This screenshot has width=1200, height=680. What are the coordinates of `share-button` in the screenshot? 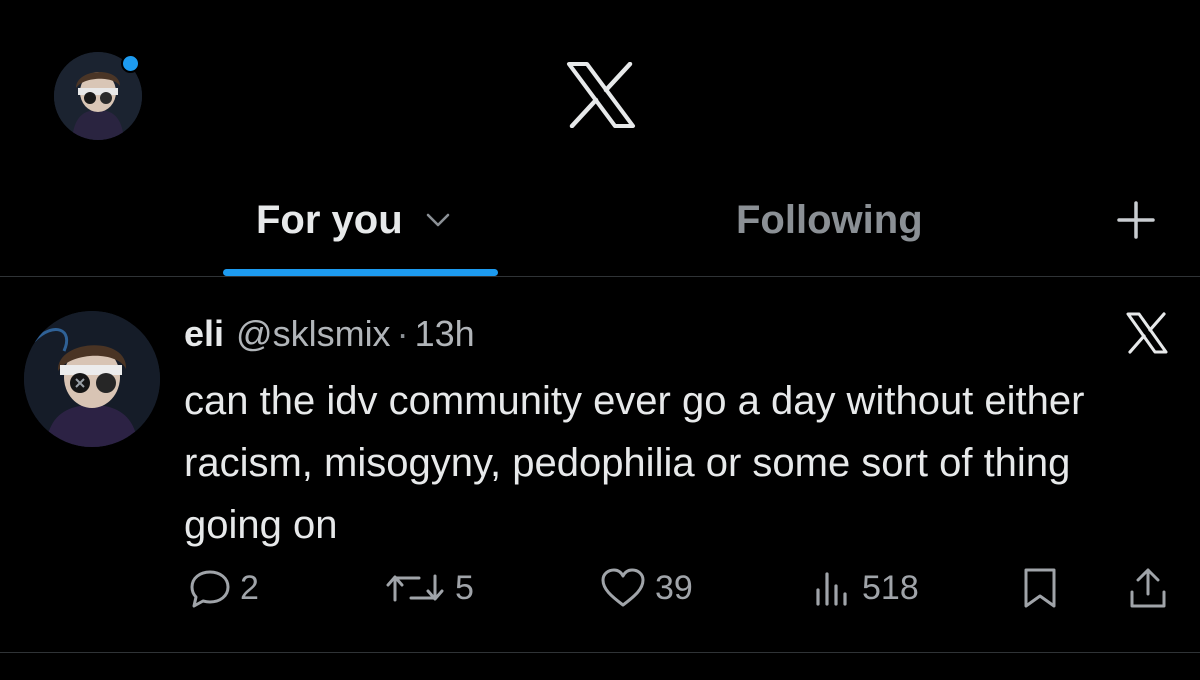 It's located at (1148, 588).